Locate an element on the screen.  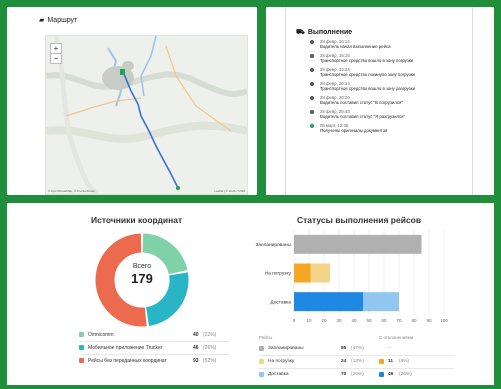
legend-value: 93 is located at coordinates (196, 361).